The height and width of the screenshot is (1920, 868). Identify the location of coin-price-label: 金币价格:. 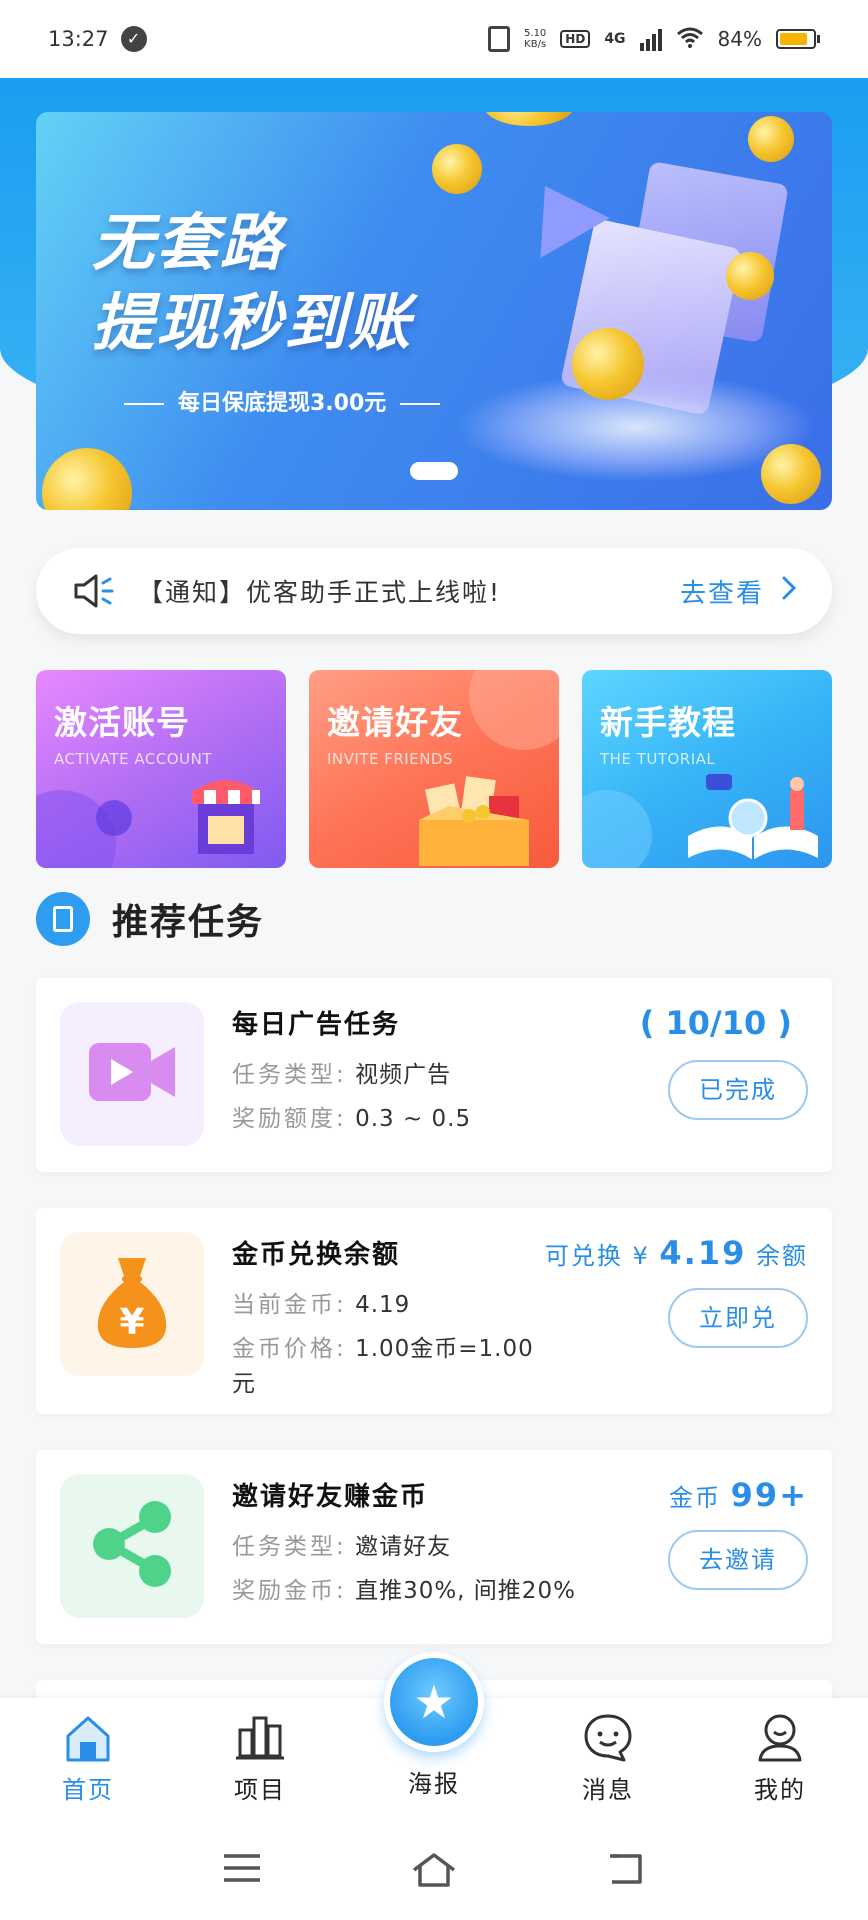
(289, 1349).